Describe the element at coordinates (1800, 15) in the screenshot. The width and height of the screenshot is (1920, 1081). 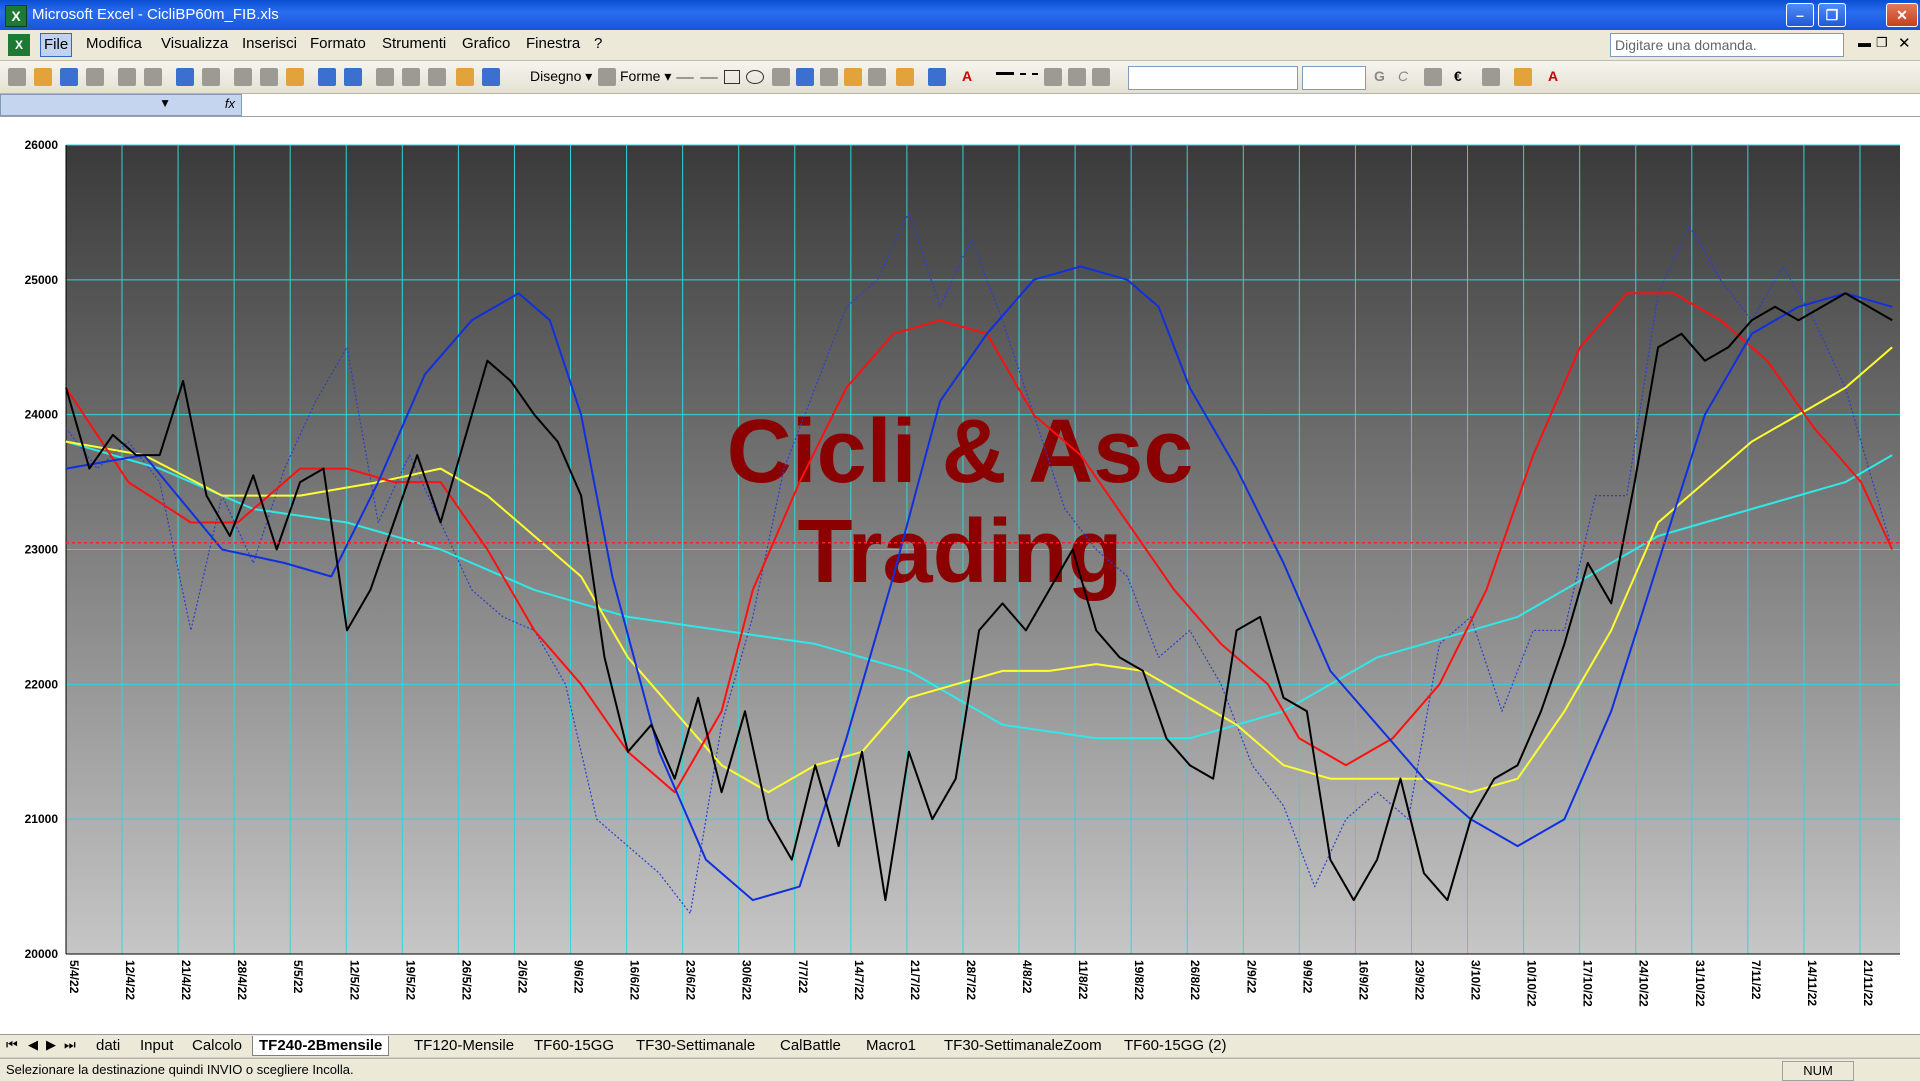
I see `minimize-button: –` at that location.